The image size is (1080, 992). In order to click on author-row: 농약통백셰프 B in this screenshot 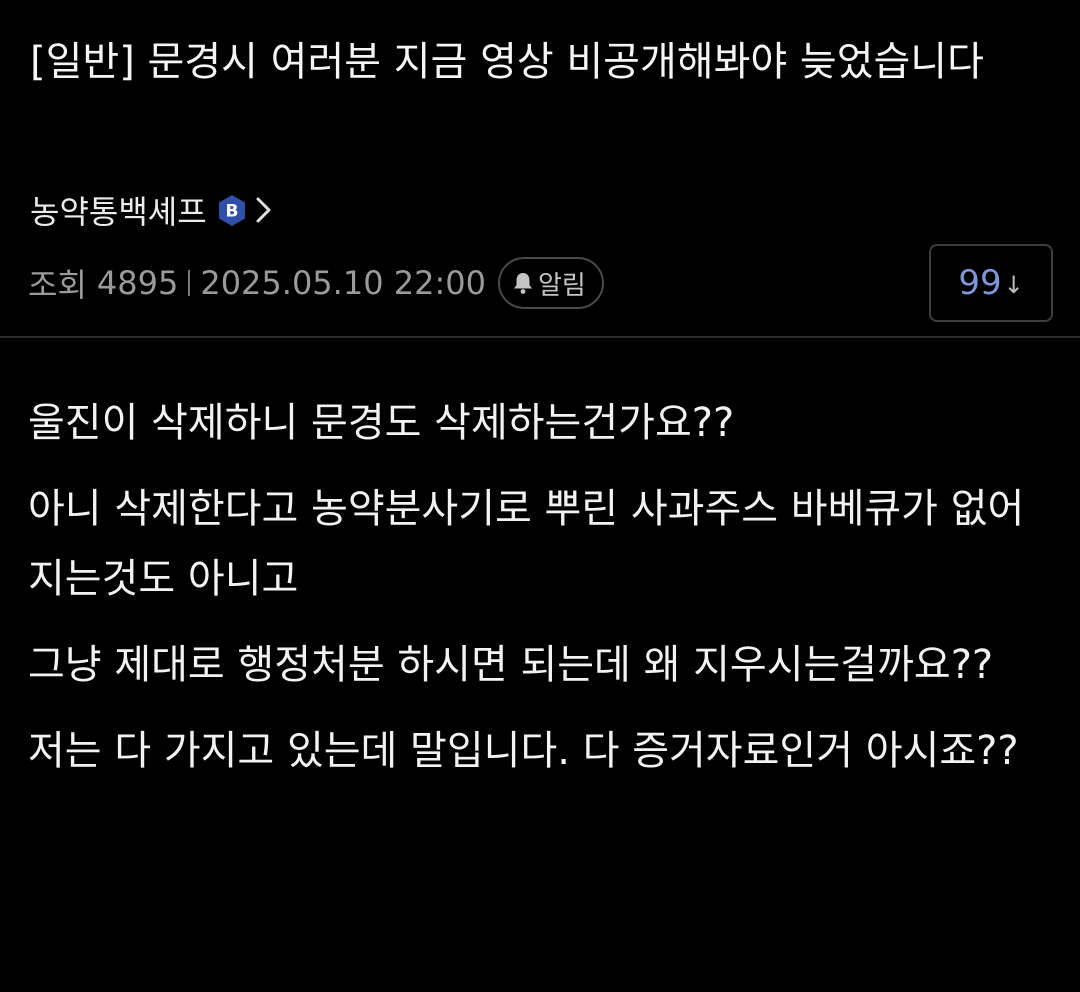, I will do `click(152, 210)`.